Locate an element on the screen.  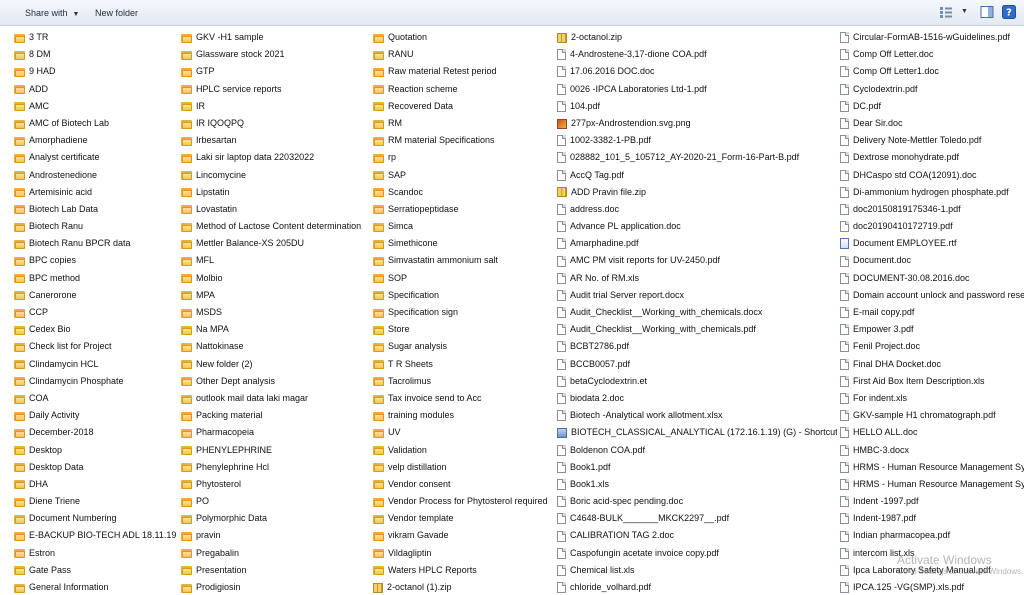
file-item: CALIBRATION TAG 2.doc is located at coordinates (697, 535).